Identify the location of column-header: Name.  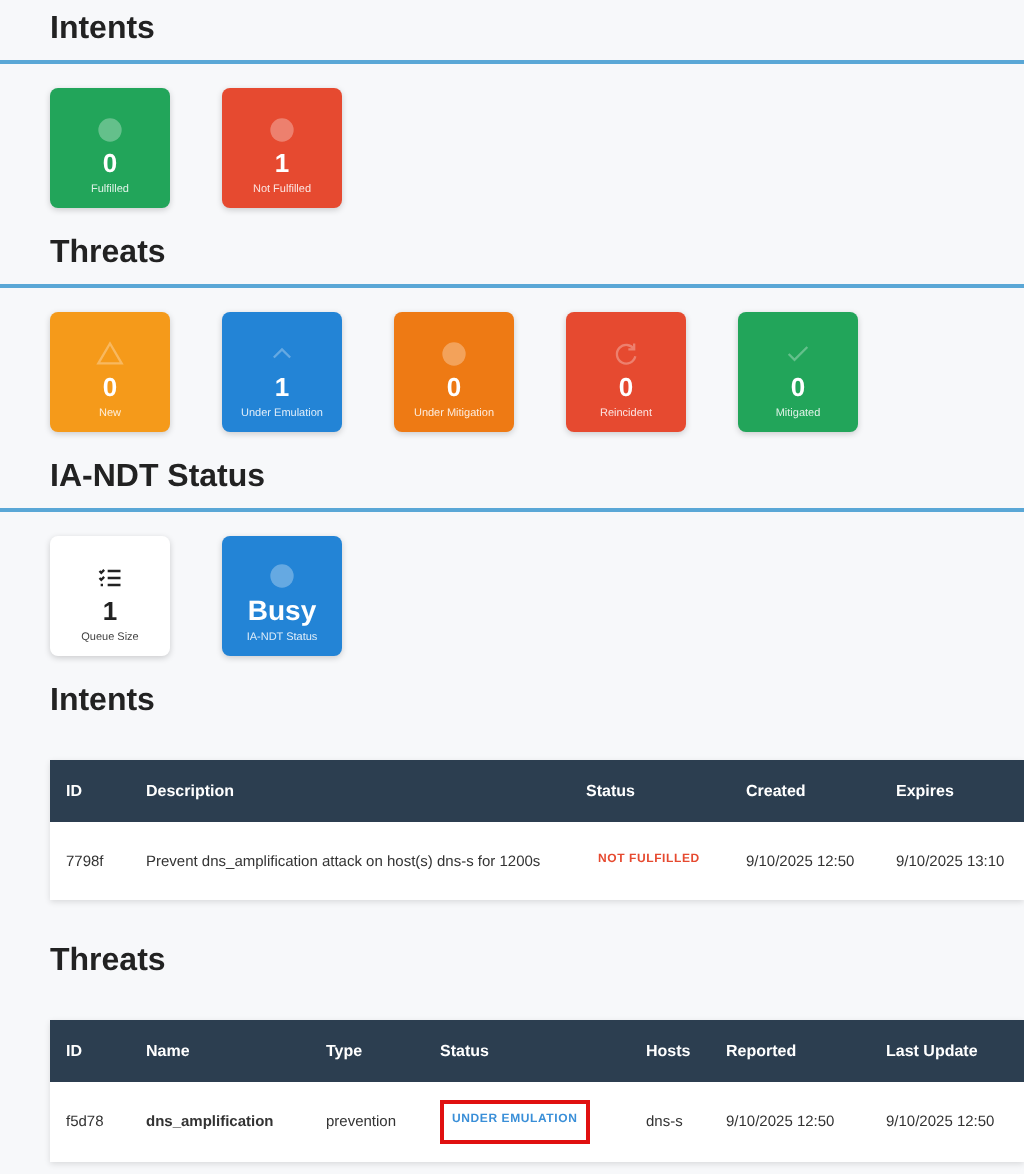
(220, 1051).